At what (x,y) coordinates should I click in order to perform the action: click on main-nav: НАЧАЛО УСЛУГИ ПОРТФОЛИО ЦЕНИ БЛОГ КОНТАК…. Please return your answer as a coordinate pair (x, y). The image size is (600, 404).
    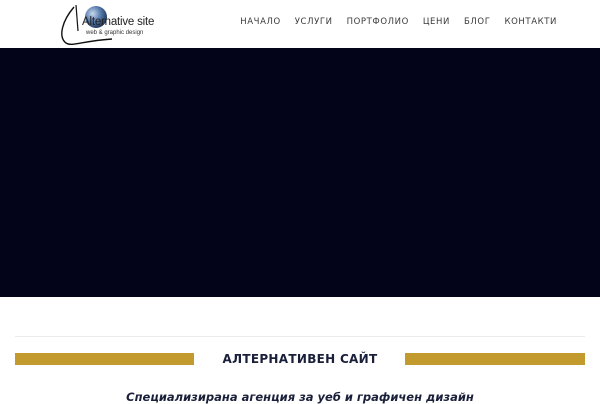
    Looking at the image, I should click on (398, 22).